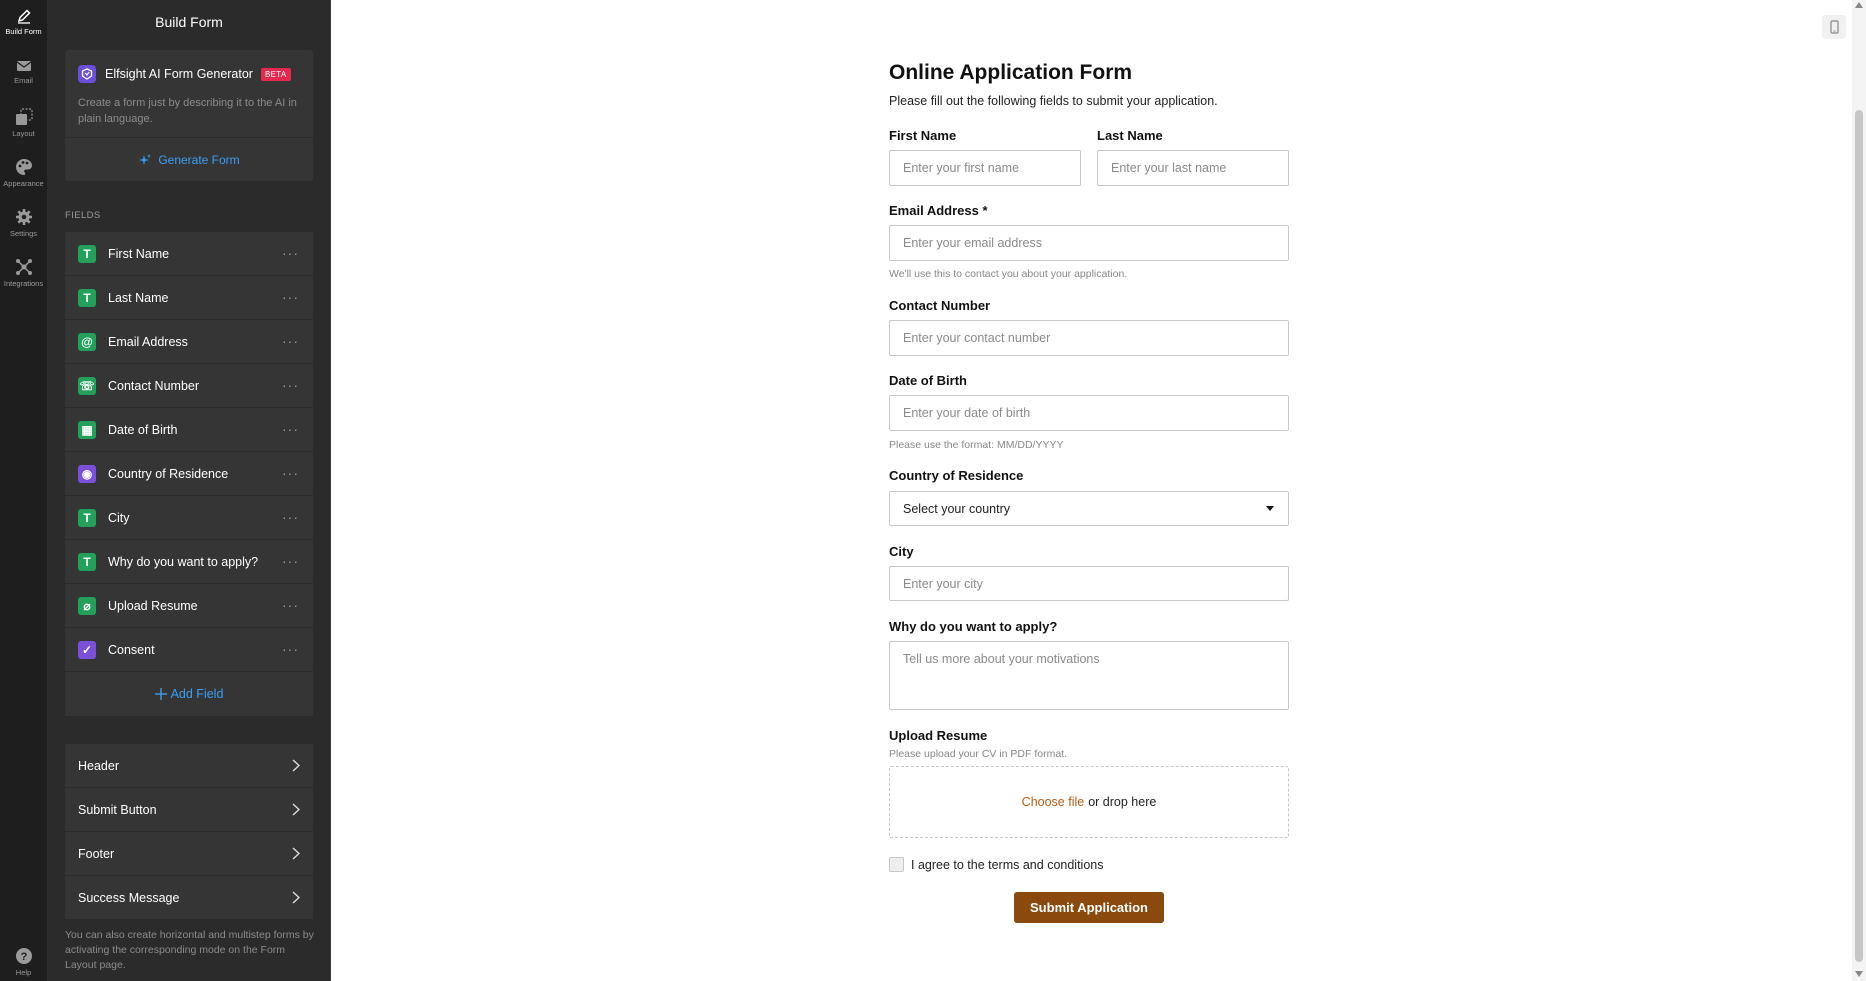 This screenshot has width=1866, height=981. I want to click on section-header: Header, so click(189, 765).